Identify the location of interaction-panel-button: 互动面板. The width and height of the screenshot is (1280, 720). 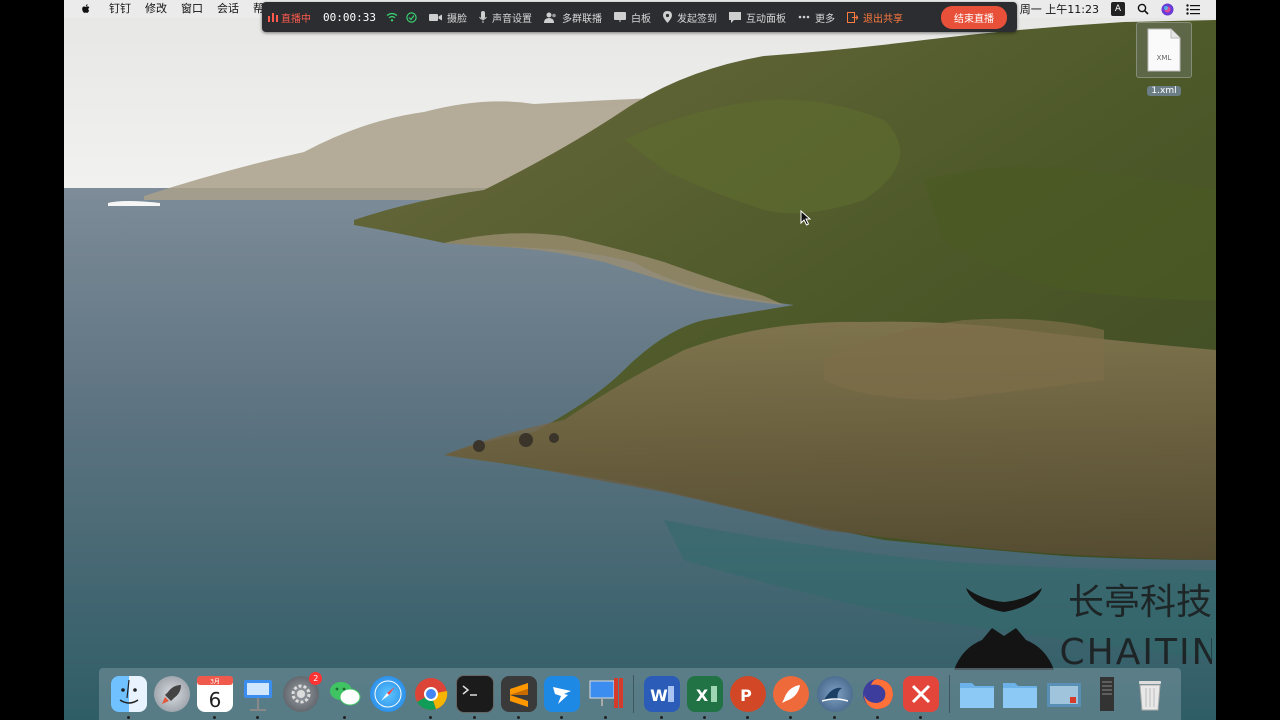
(757, 17).